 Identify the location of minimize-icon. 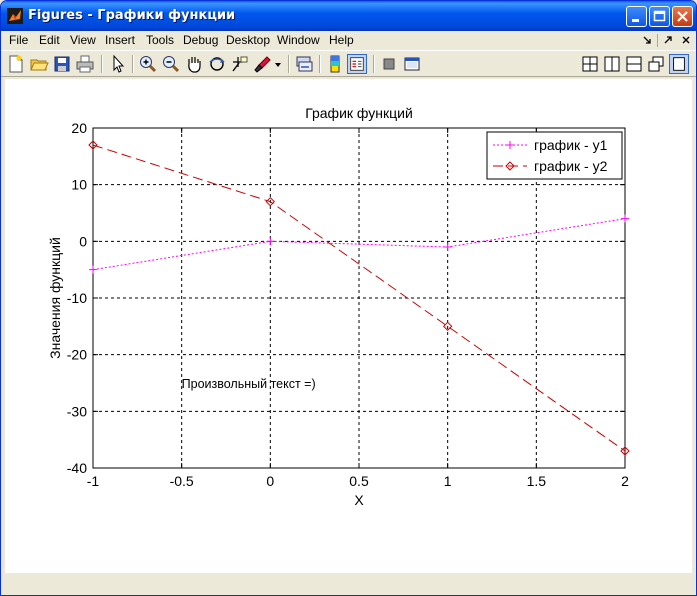
(636, 16).